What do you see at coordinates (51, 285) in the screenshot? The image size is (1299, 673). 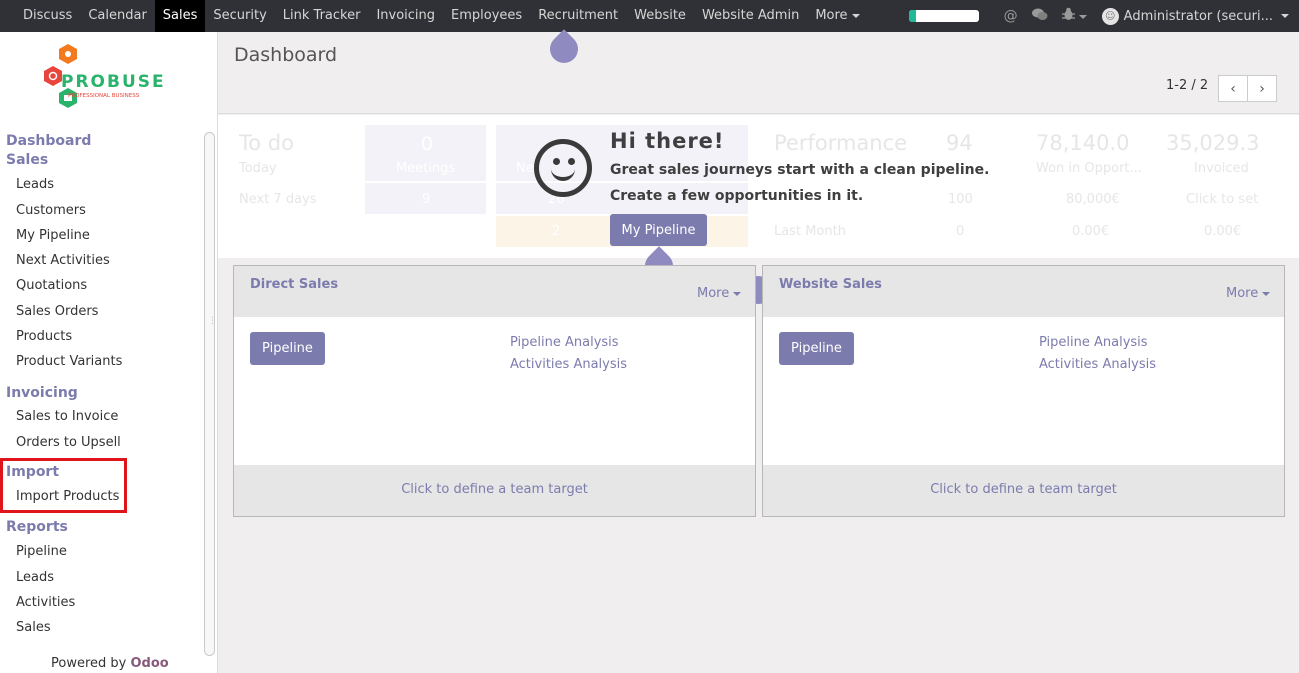 I see `sidebar-item-quotations: Quotations` at bounding box center [51, 285].